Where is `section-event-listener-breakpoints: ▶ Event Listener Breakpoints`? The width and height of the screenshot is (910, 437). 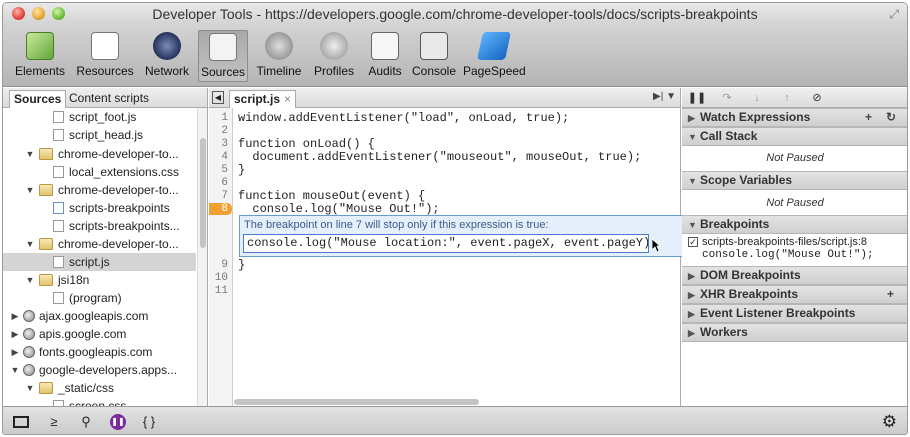
section-event-listener-breakpoints: ▶ Event Listener Breakpoints is located at coordinates (794, 313).